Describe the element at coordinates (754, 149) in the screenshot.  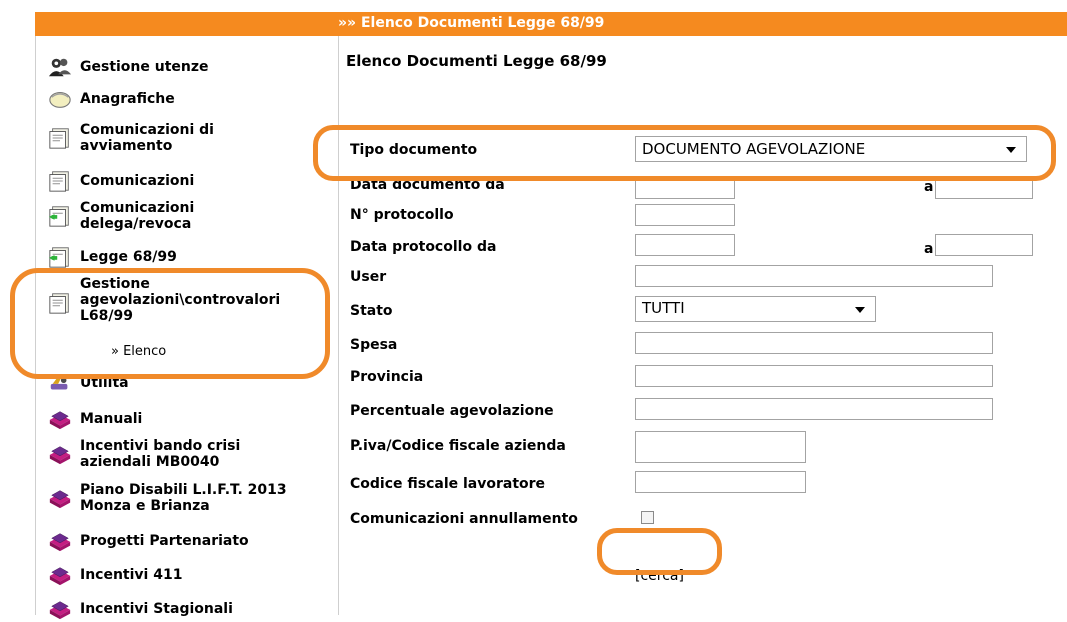
I see `tipo-documento-value: DOCUMENTO AGEVOLAZIONE` at that location.